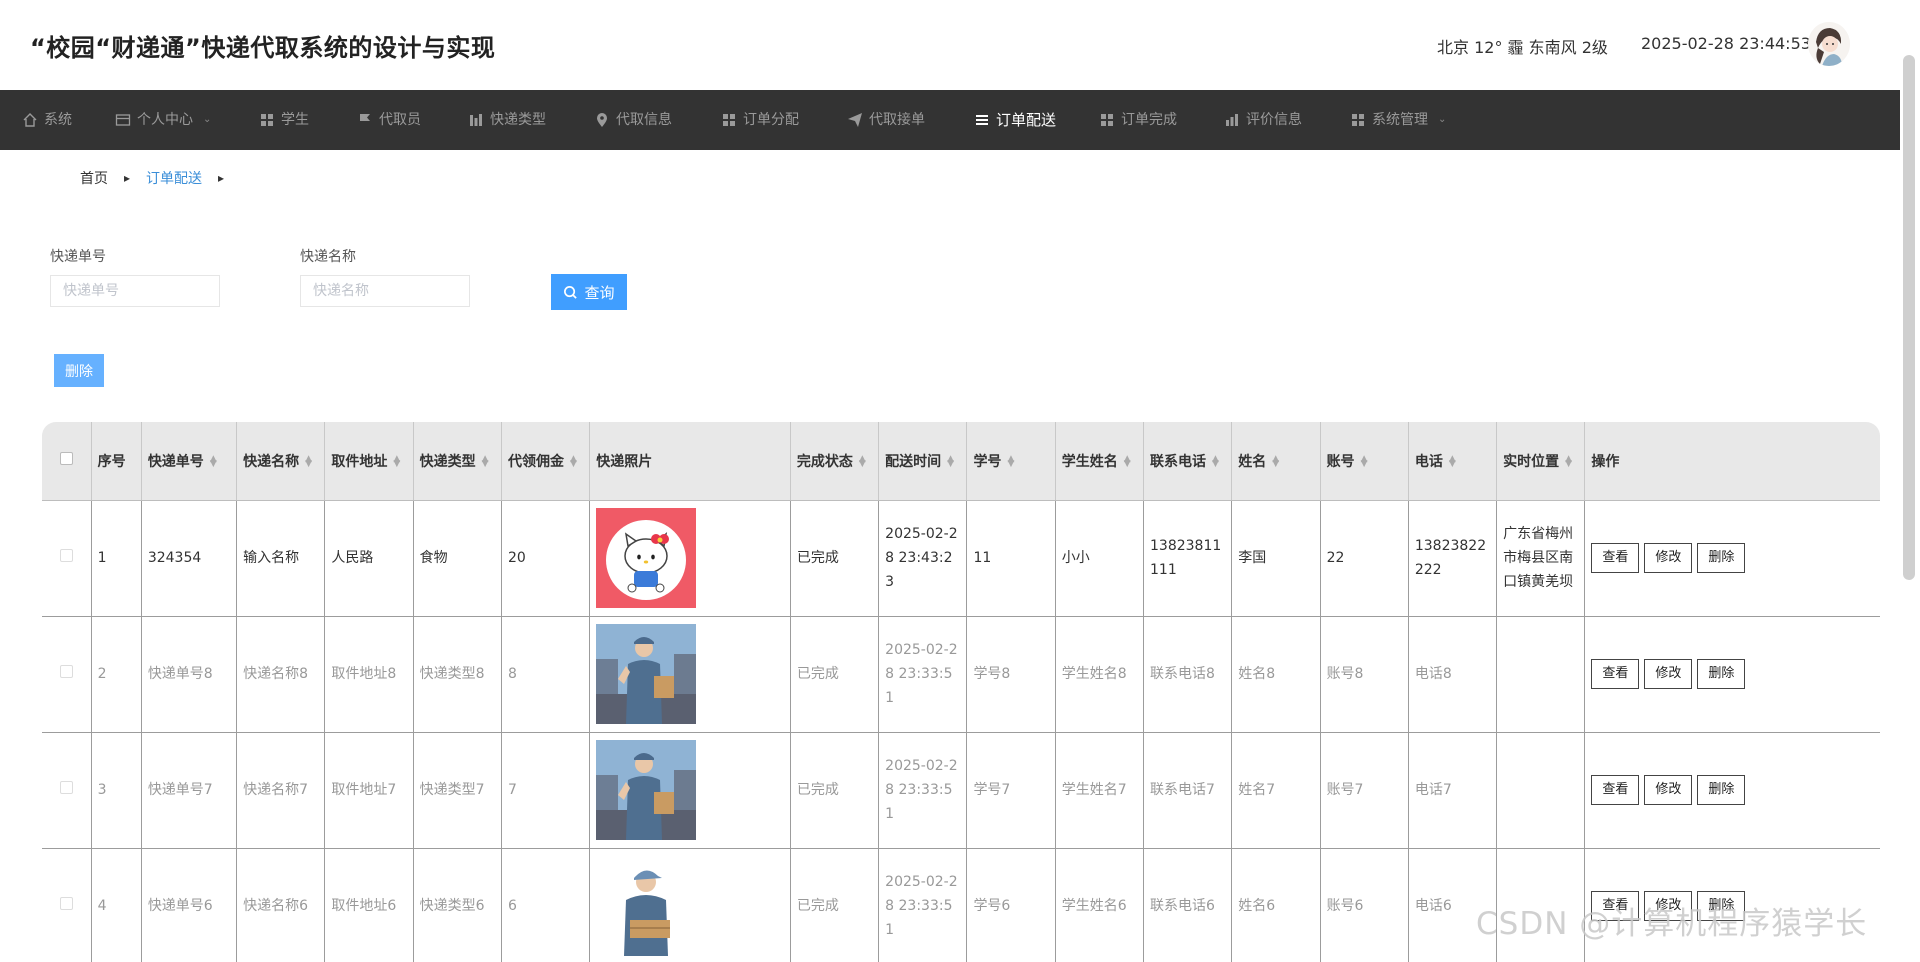 The width and height of the screenshot is (1920, 962). Describe the element at coordinates (284, 120) in the screenshot. I see `nav-item-students: 学生` at that location.